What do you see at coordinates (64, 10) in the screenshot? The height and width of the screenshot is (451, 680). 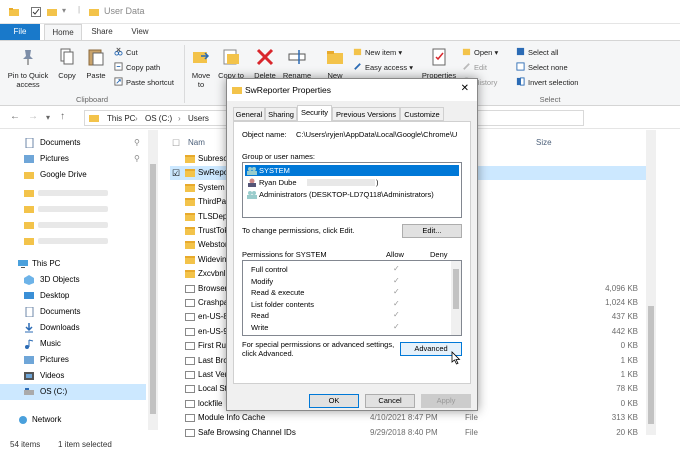 I see `quick-access-dropdown-icon: ▾` at bounding box center [64, 10].